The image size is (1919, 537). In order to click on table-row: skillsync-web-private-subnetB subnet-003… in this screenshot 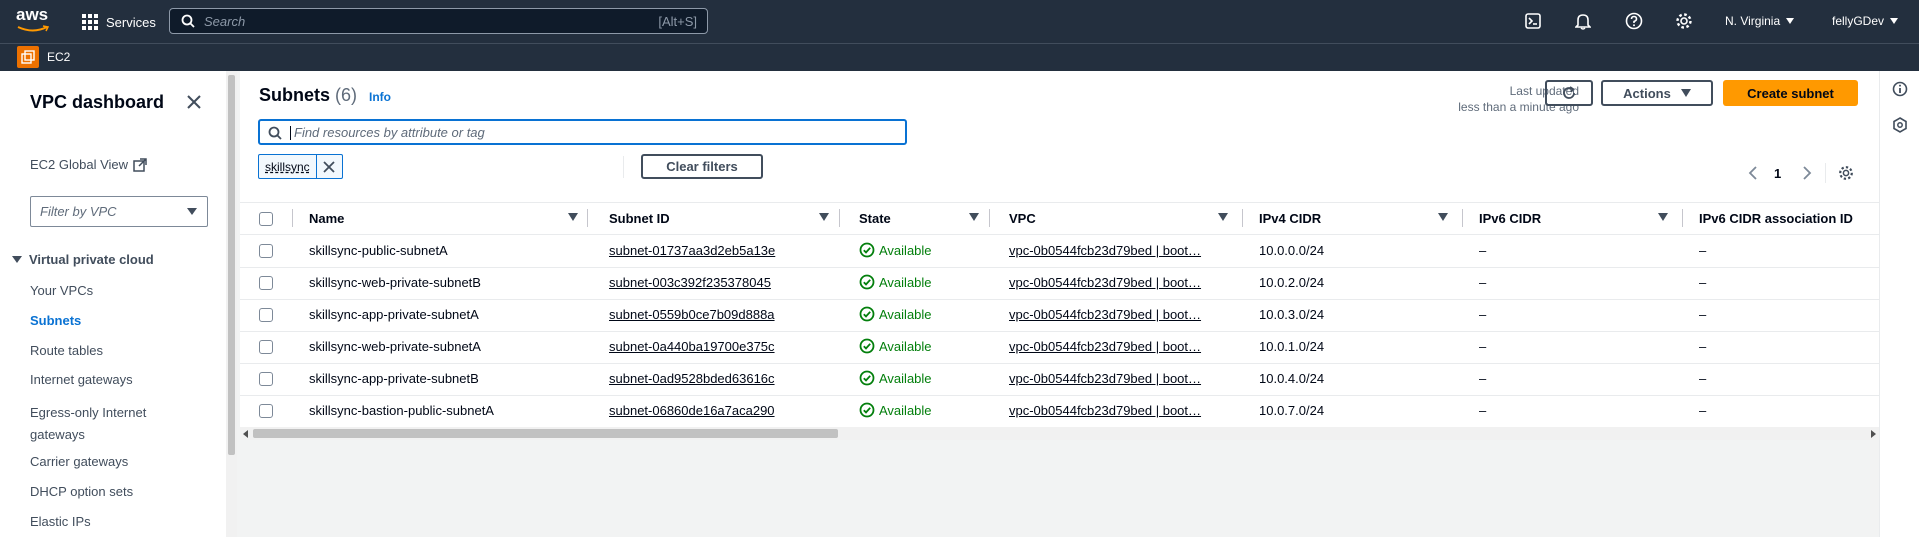, I will do `click(1059, 283)`.